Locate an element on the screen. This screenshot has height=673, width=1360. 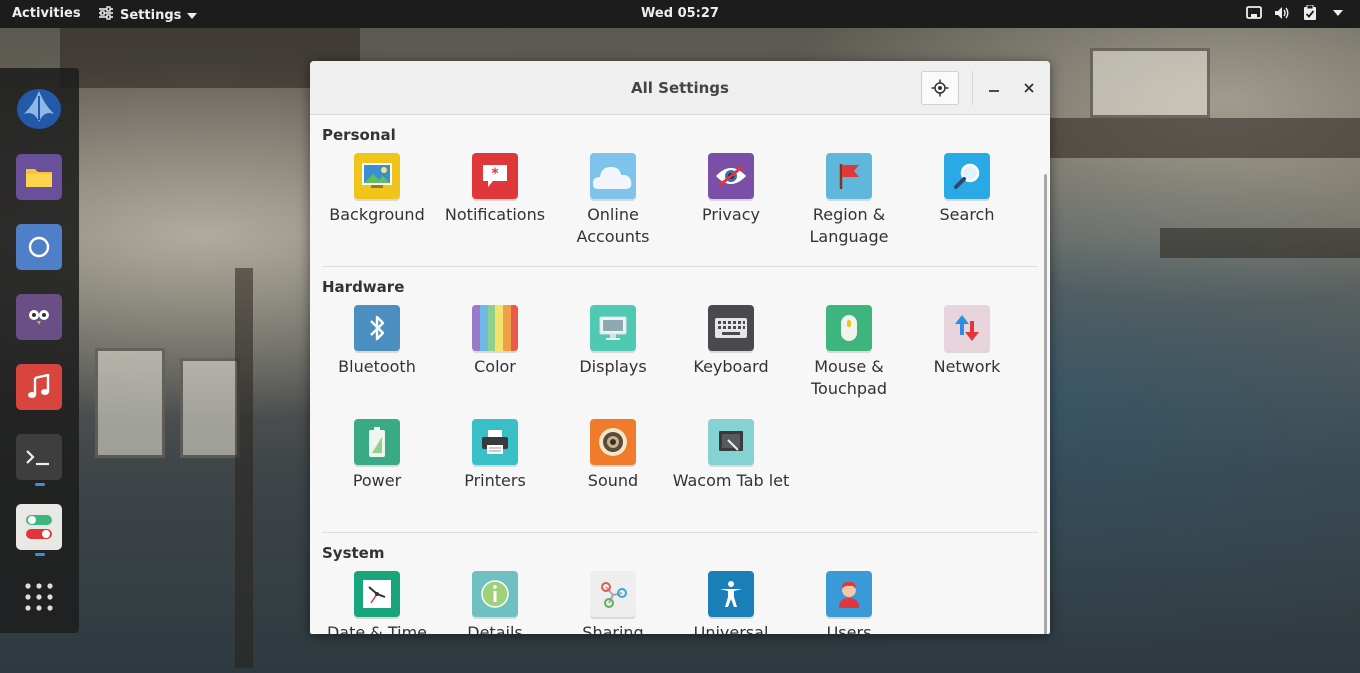
close-button is located at coordinates (1029, 88).